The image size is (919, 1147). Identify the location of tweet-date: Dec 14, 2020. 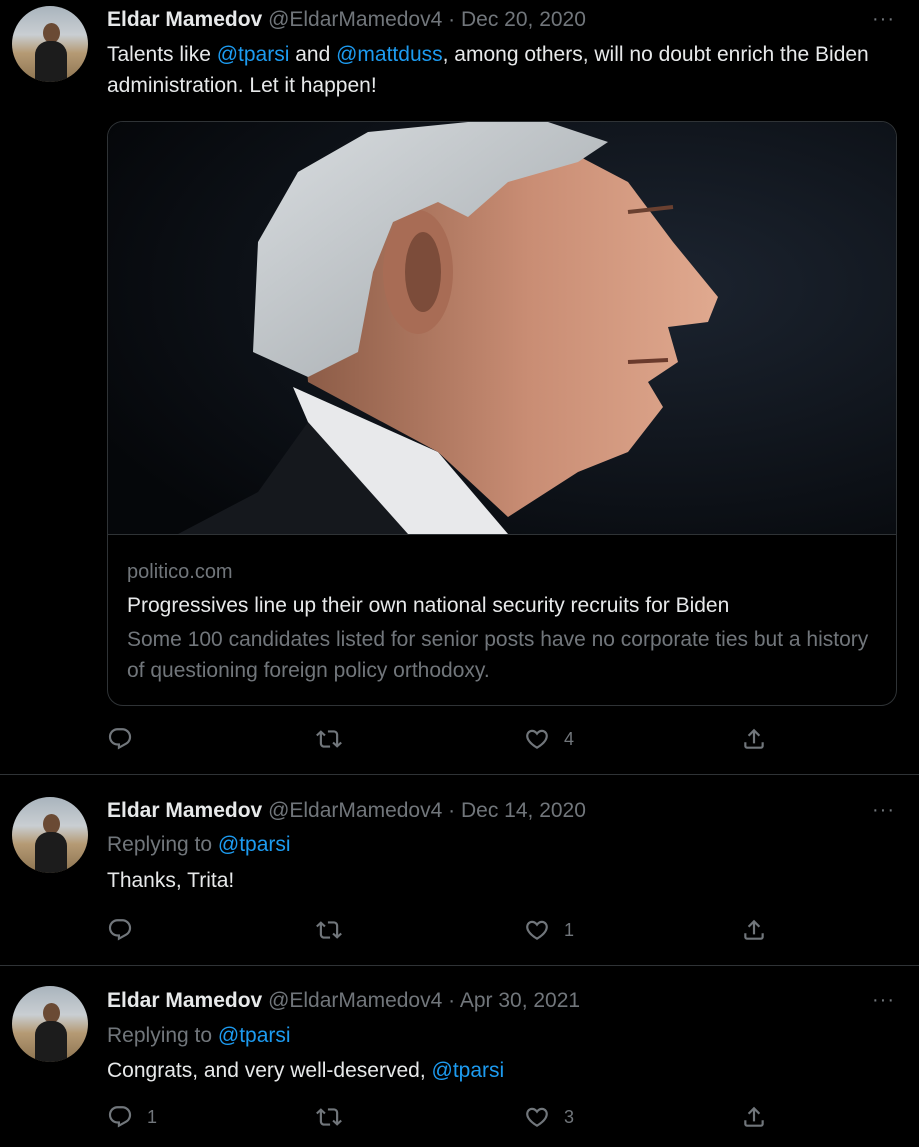
(523, 810).